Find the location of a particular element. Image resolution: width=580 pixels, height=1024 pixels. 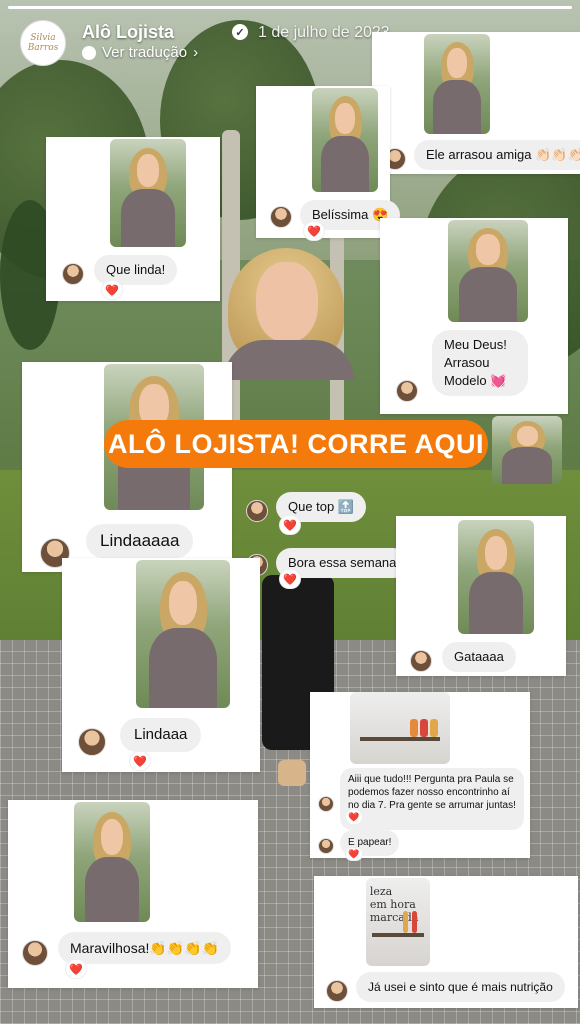

comment-text: Que linda! is located at coordinates (136, 270).